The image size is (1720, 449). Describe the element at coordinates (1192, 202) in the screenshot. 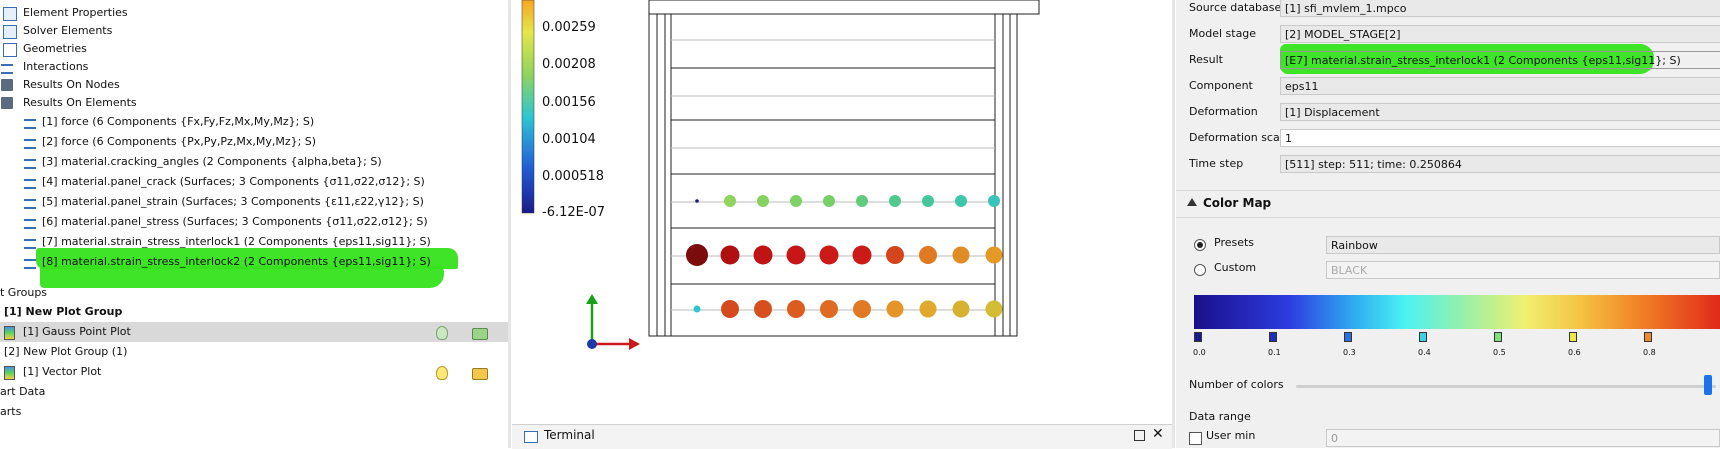

I see `collapse-triangle-icon` at that location.